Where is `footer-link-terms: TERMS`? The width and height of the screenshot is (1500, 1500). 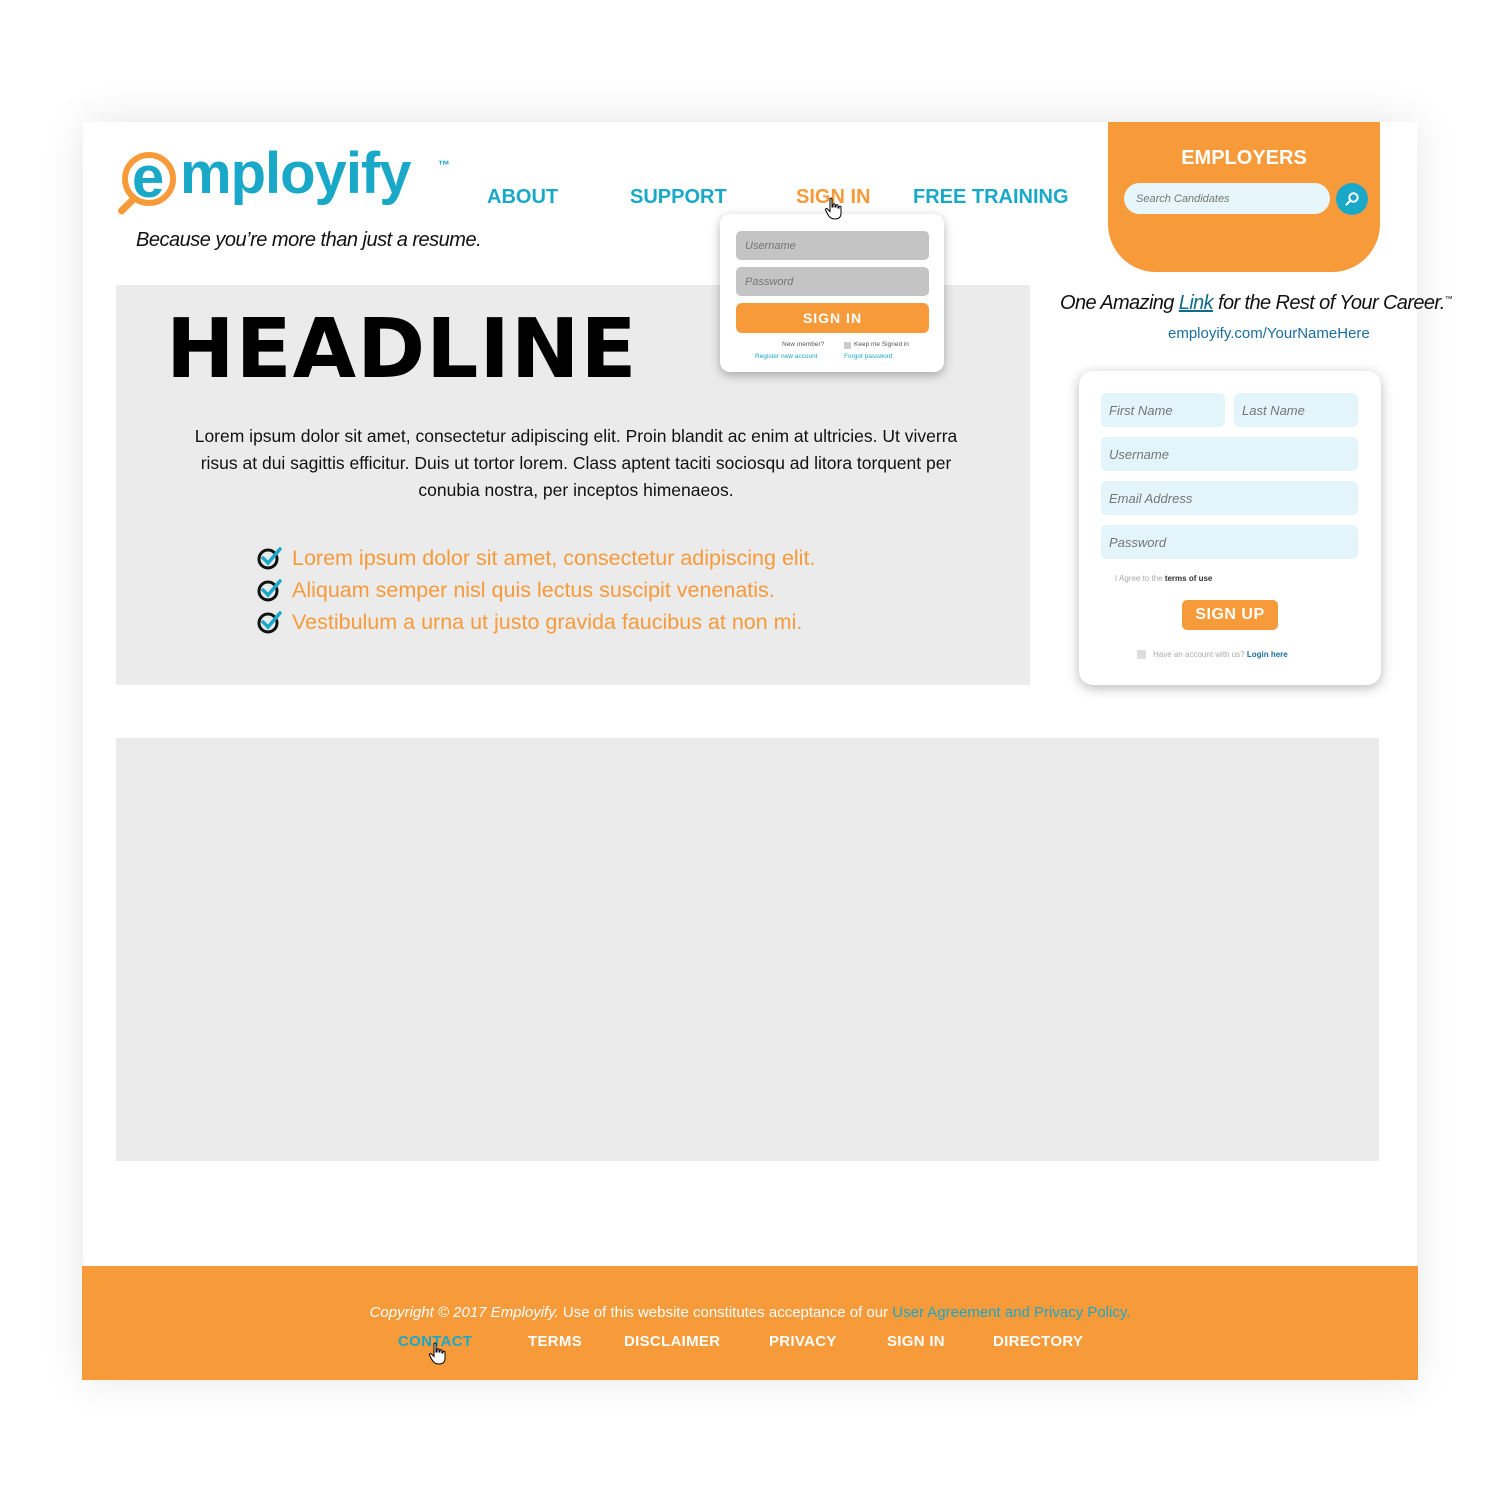 footer-link-terms: TERMS is located at coordinates (555, 1341).